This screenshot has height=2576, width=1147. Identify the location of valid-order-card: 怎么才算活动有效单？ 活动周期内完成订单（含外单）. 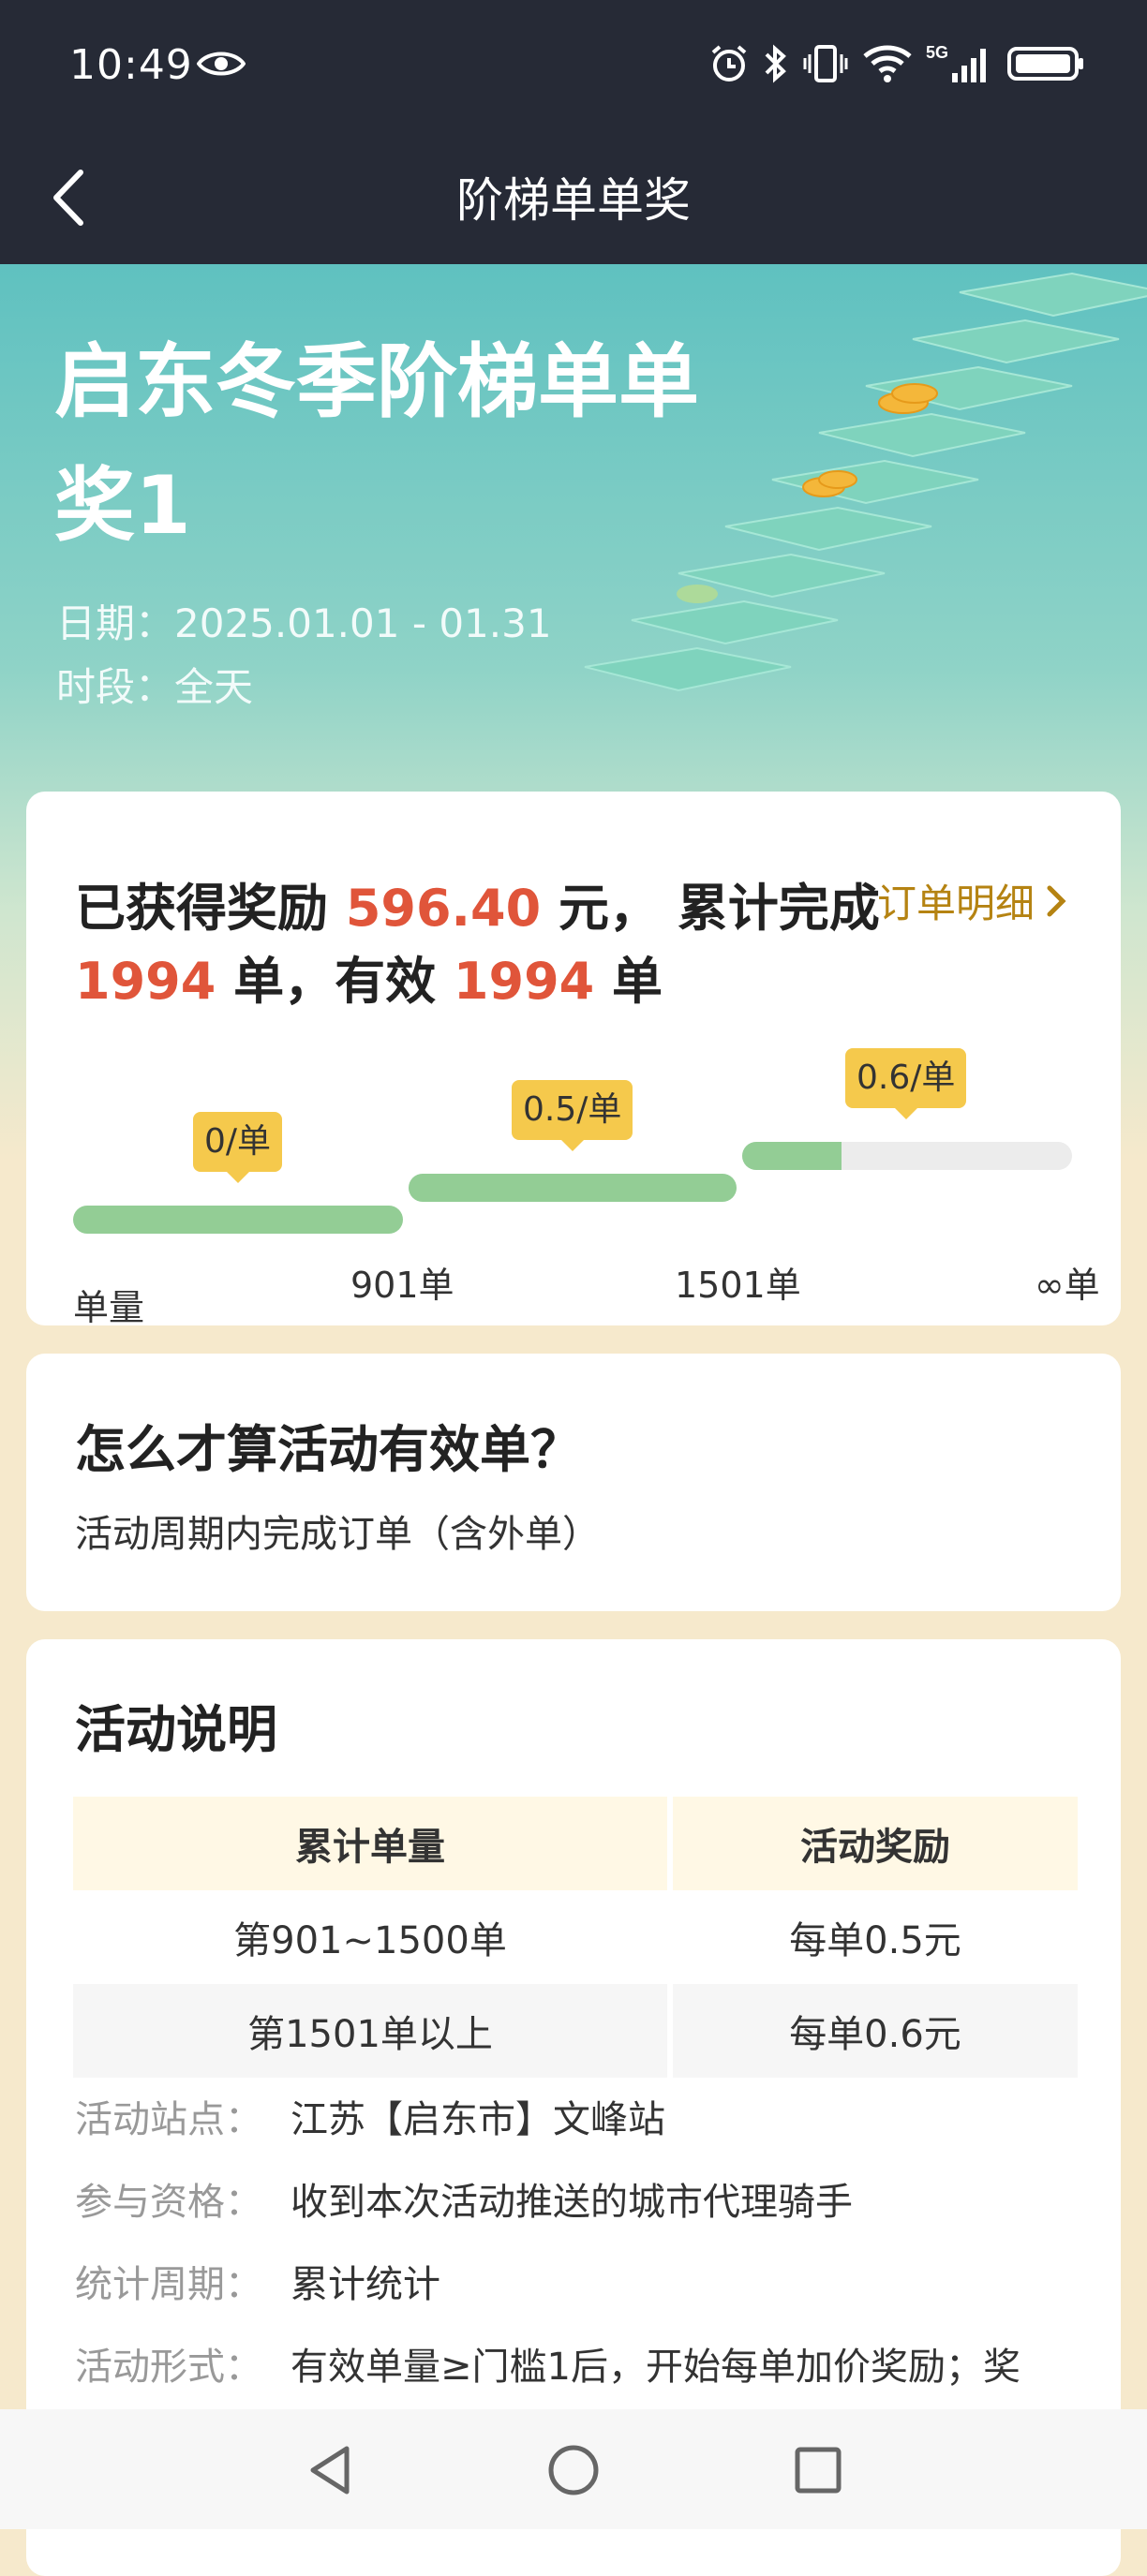
(573, 1483).